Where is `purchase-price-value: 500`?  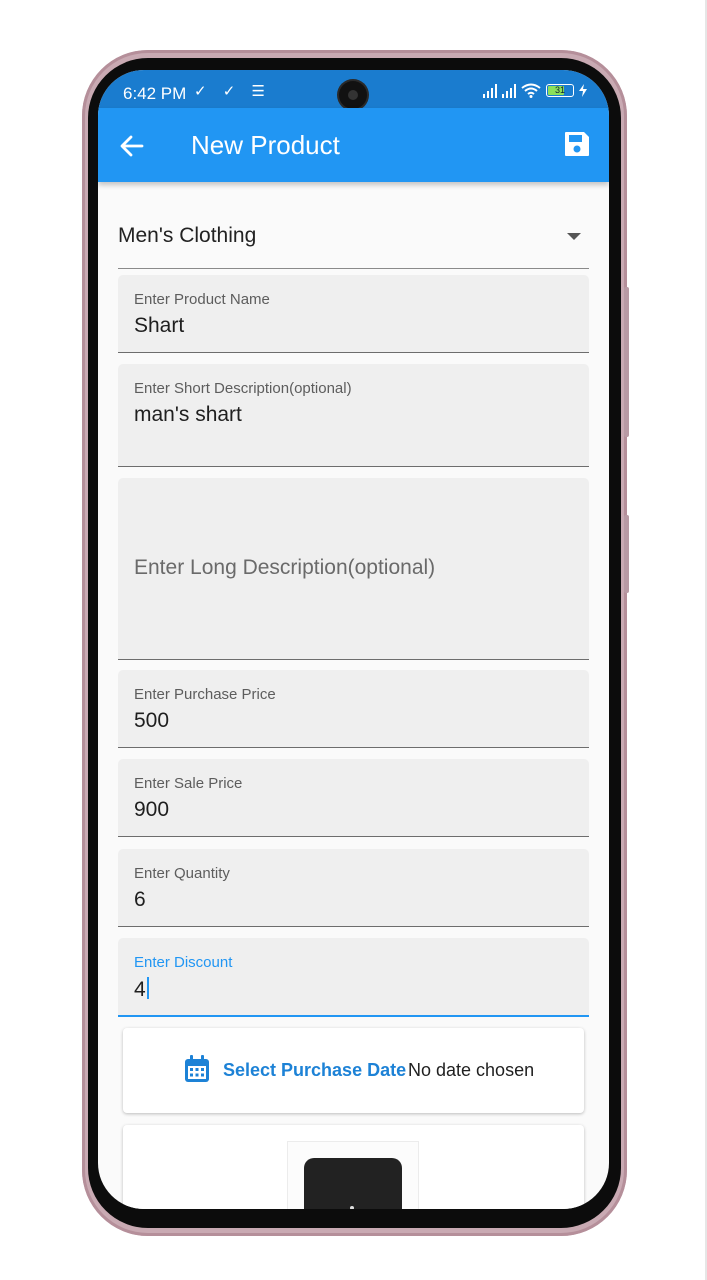 purchase-price-value: 500 is located at coordinates (152, 720).